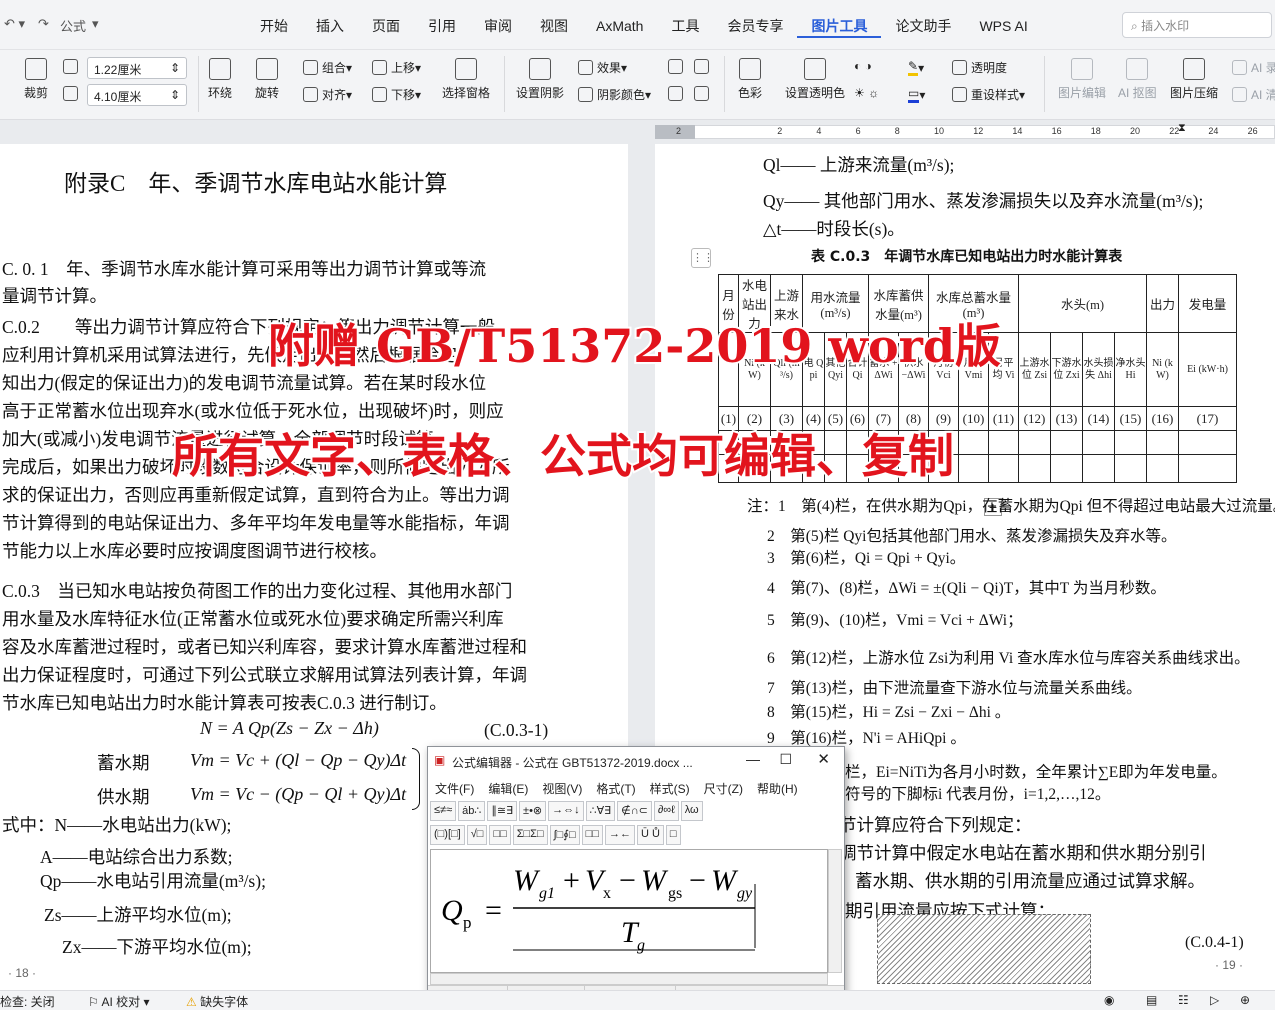  Describe the element at coordinates (274, 27) in the screenshot. I see `tab-0: 开始` at that location.